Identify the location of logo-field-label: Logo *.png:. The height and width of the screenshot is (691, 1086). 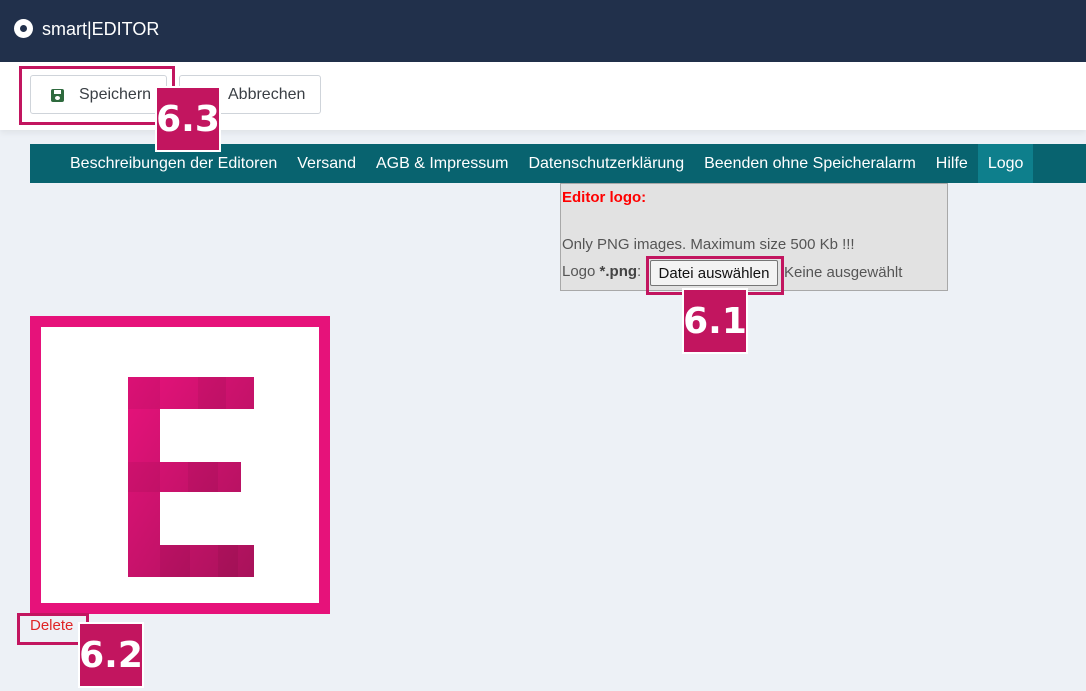
(601, 271).